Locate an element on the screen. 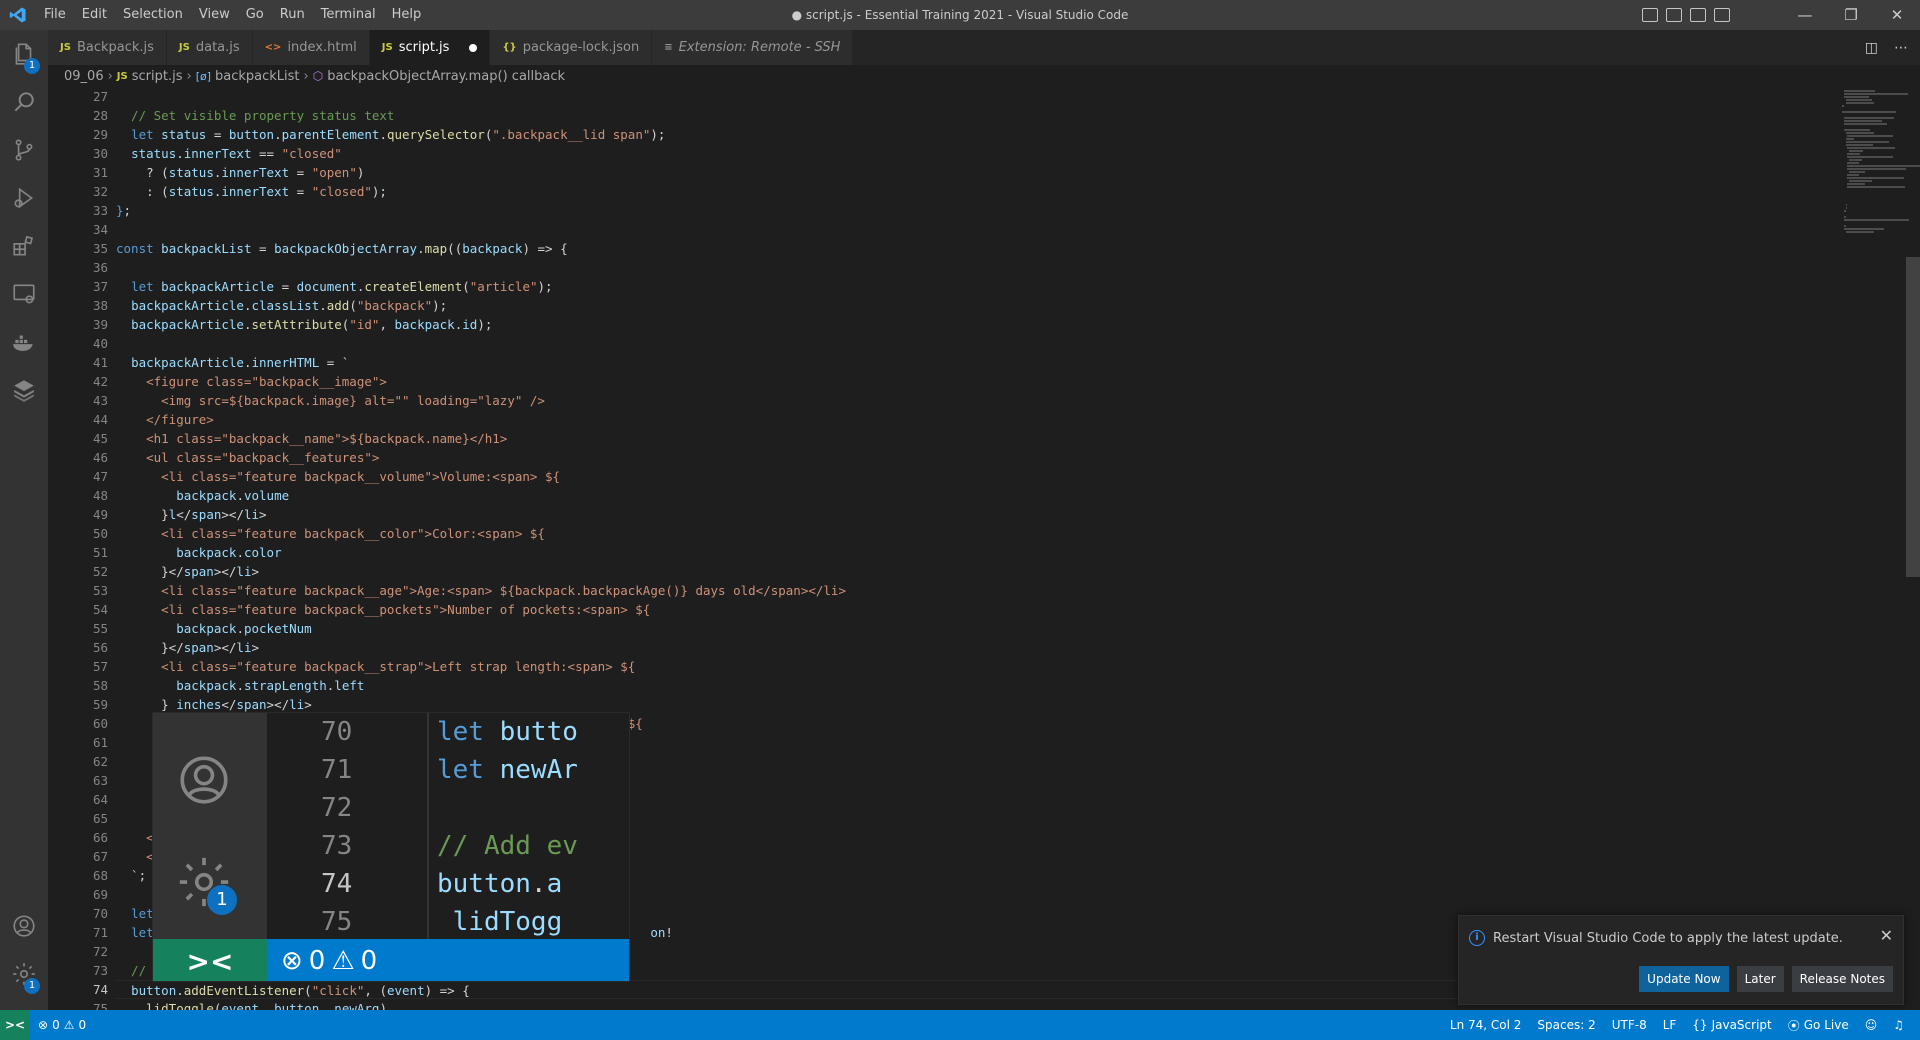  code-line: status.innerText == "closed" is located at coordinates (966, 153).